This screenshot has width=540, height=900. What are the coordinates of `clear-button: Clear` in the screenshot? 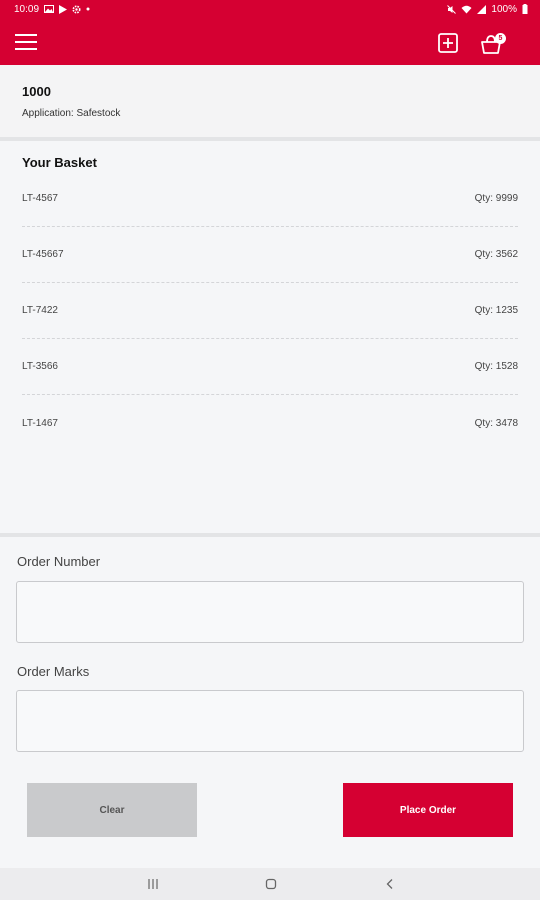 It's located at (112, 810).